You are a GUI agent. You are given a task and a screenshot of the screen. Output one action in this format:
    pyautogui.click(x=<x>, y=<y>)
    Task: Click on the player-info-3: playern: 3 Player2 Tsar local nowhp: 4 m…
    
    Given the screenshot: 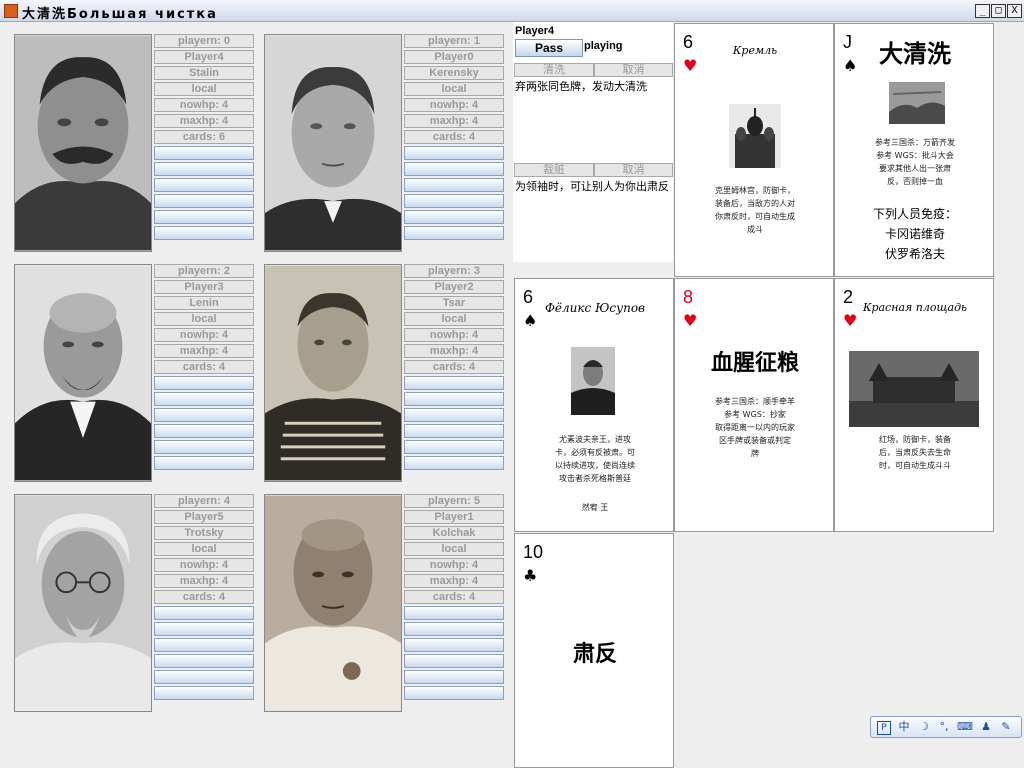 What is the action you would take?
    pyautogui.click(x=454, y=368)
    